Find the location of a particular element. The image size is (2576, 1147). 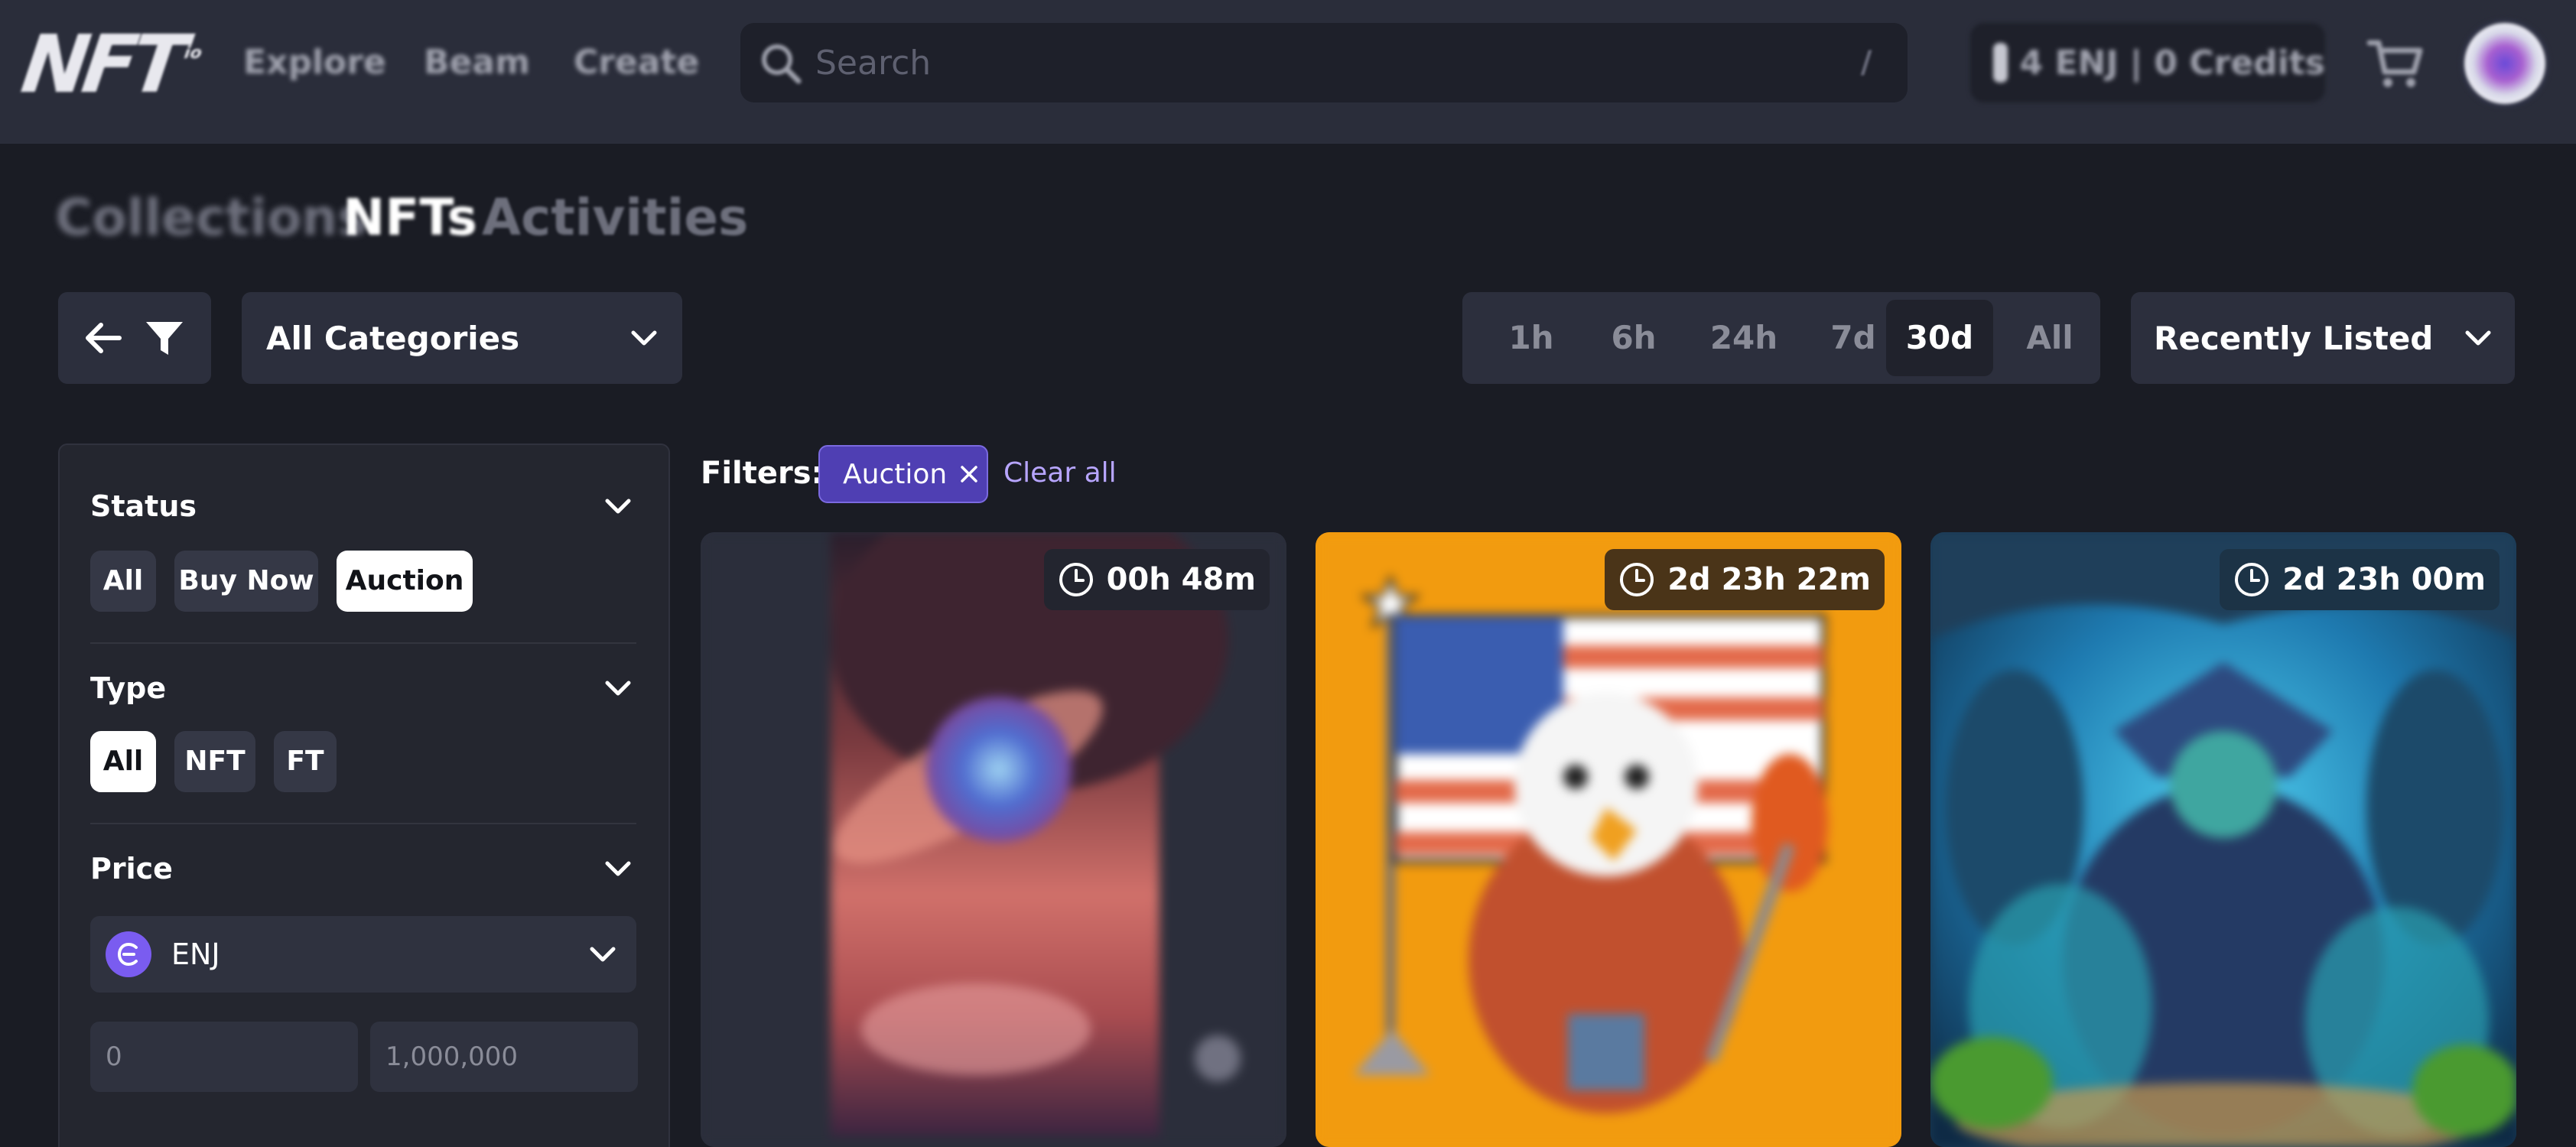

status-chip-auction: Auction is located at coordinates (405, 581).